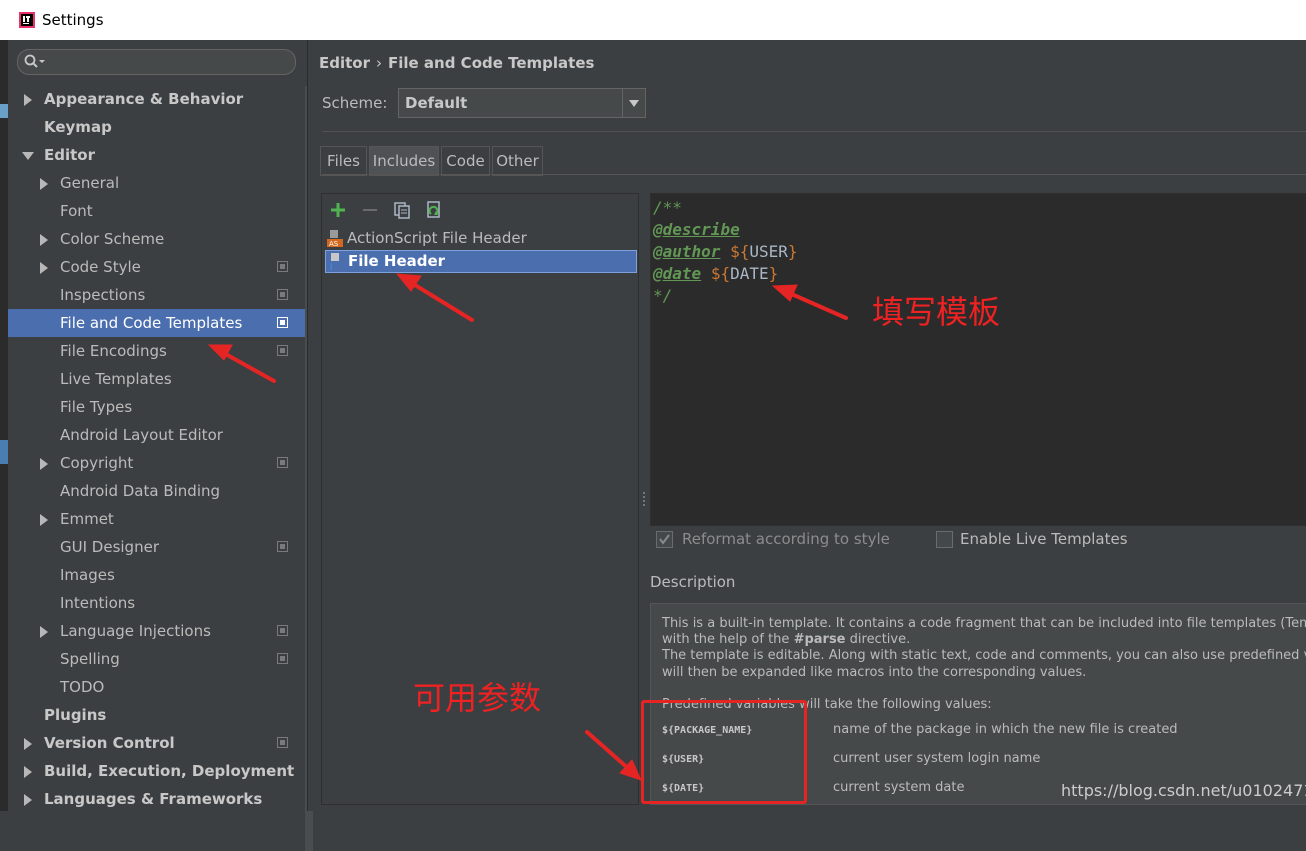 The width and height of the screenshot is (1306, 851). Describe the element at coordinates (784, 293) in the screenshot. I see `annotation-arrowhead` at that location.